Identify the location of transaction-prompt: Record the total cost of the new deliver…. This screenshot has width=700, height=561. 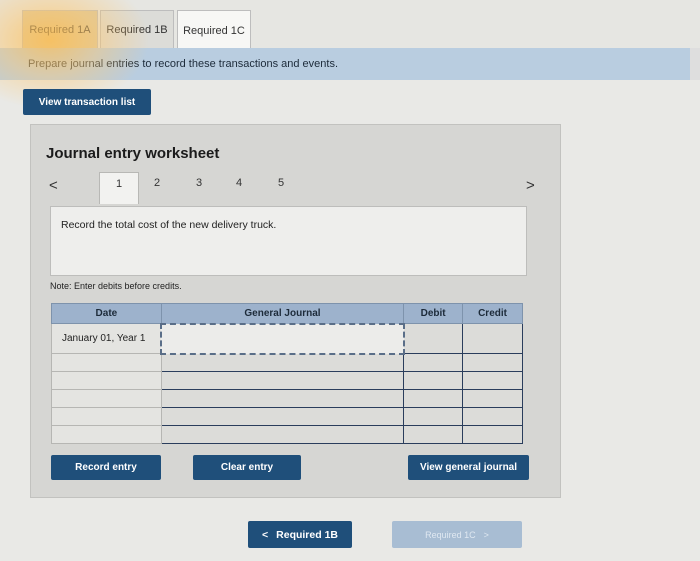
(288, 241).